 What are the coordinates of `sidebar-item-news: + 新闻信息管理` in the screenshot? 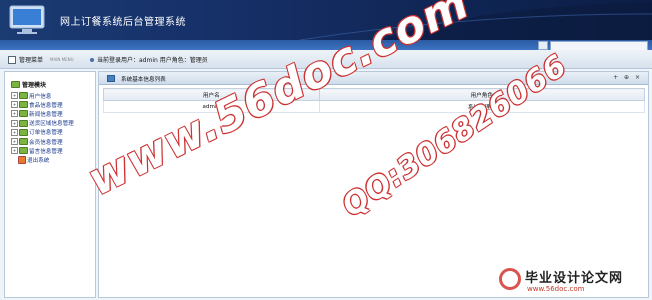 It's located at (42, 113).